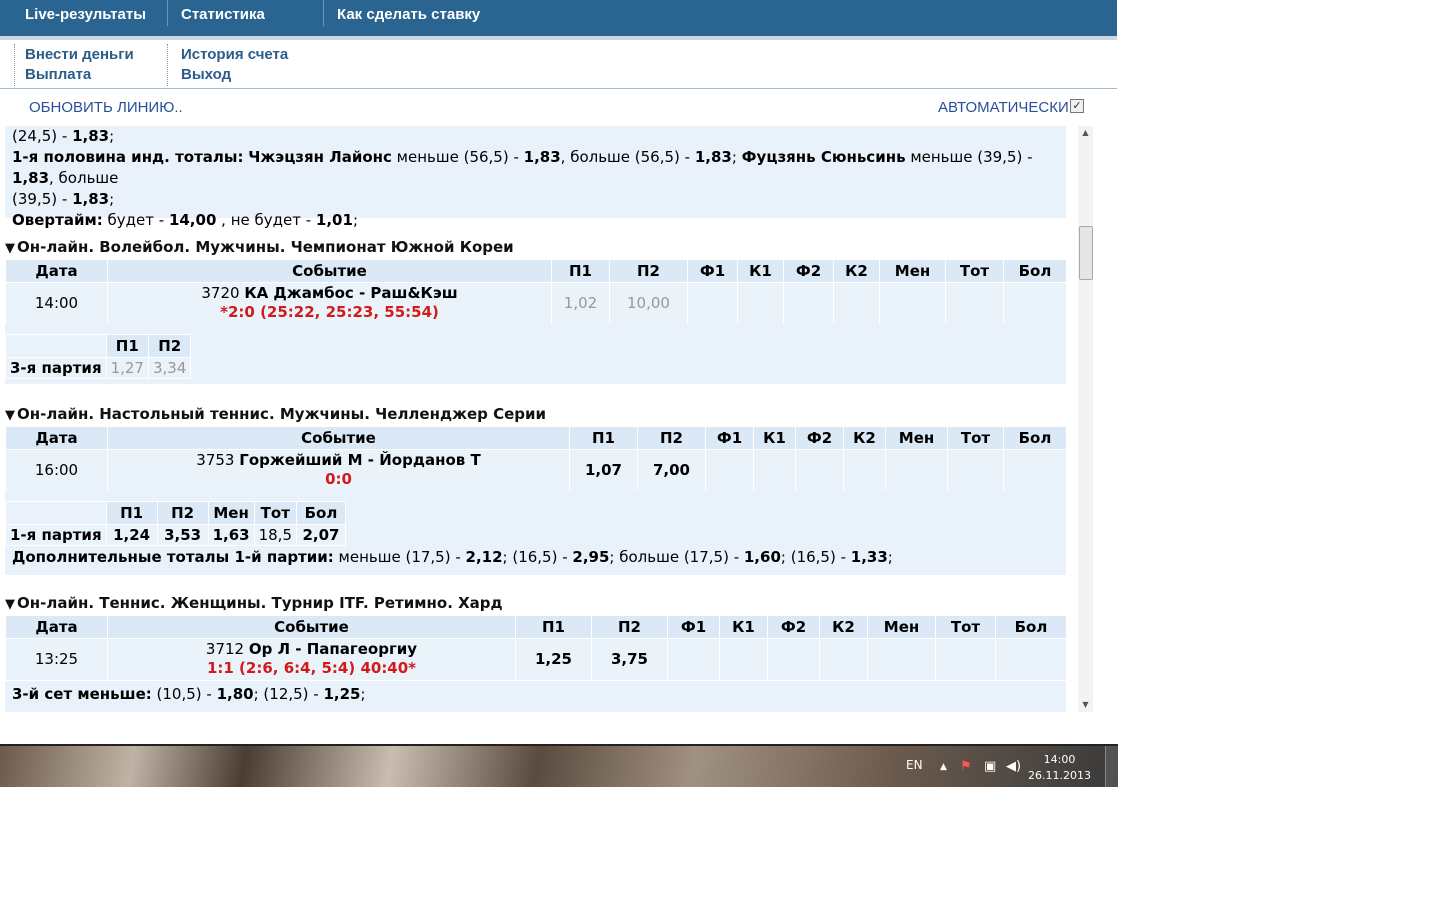 This screenshot has height=900, width=1440. What do you see at coordinates (535, 354) in the screenshot?
I see `sub-markets-volleyball: П1 П2 3-я партия 1,27 3,34` at bounding box center [535, 354].